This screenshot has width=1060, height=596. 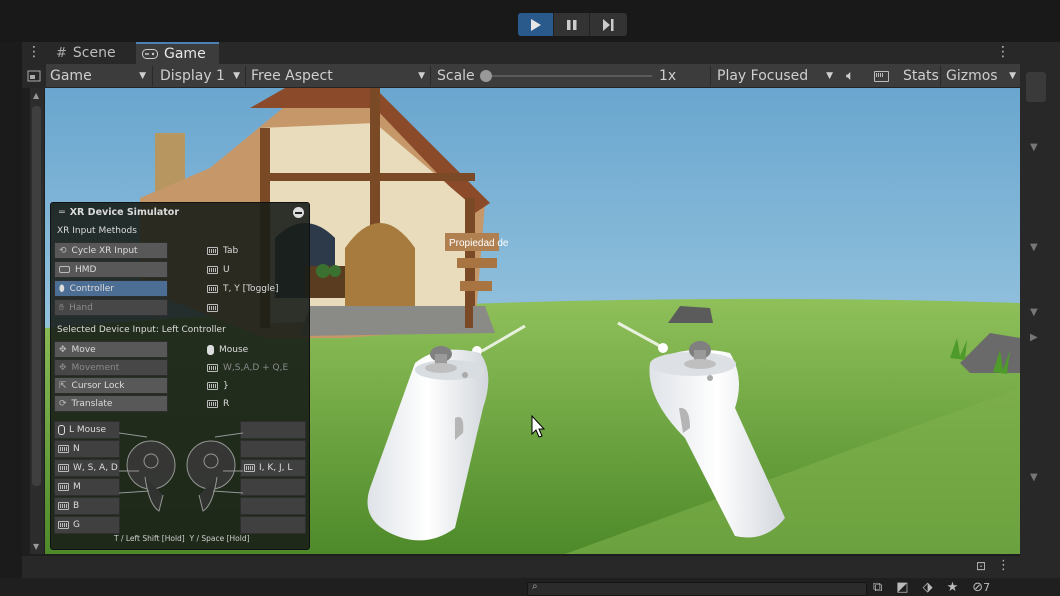 What do you see at coordinates (1003, 565) in the screenshot?
I see `options-menu-icon: ⋮` at bounding box center [1003, 565].